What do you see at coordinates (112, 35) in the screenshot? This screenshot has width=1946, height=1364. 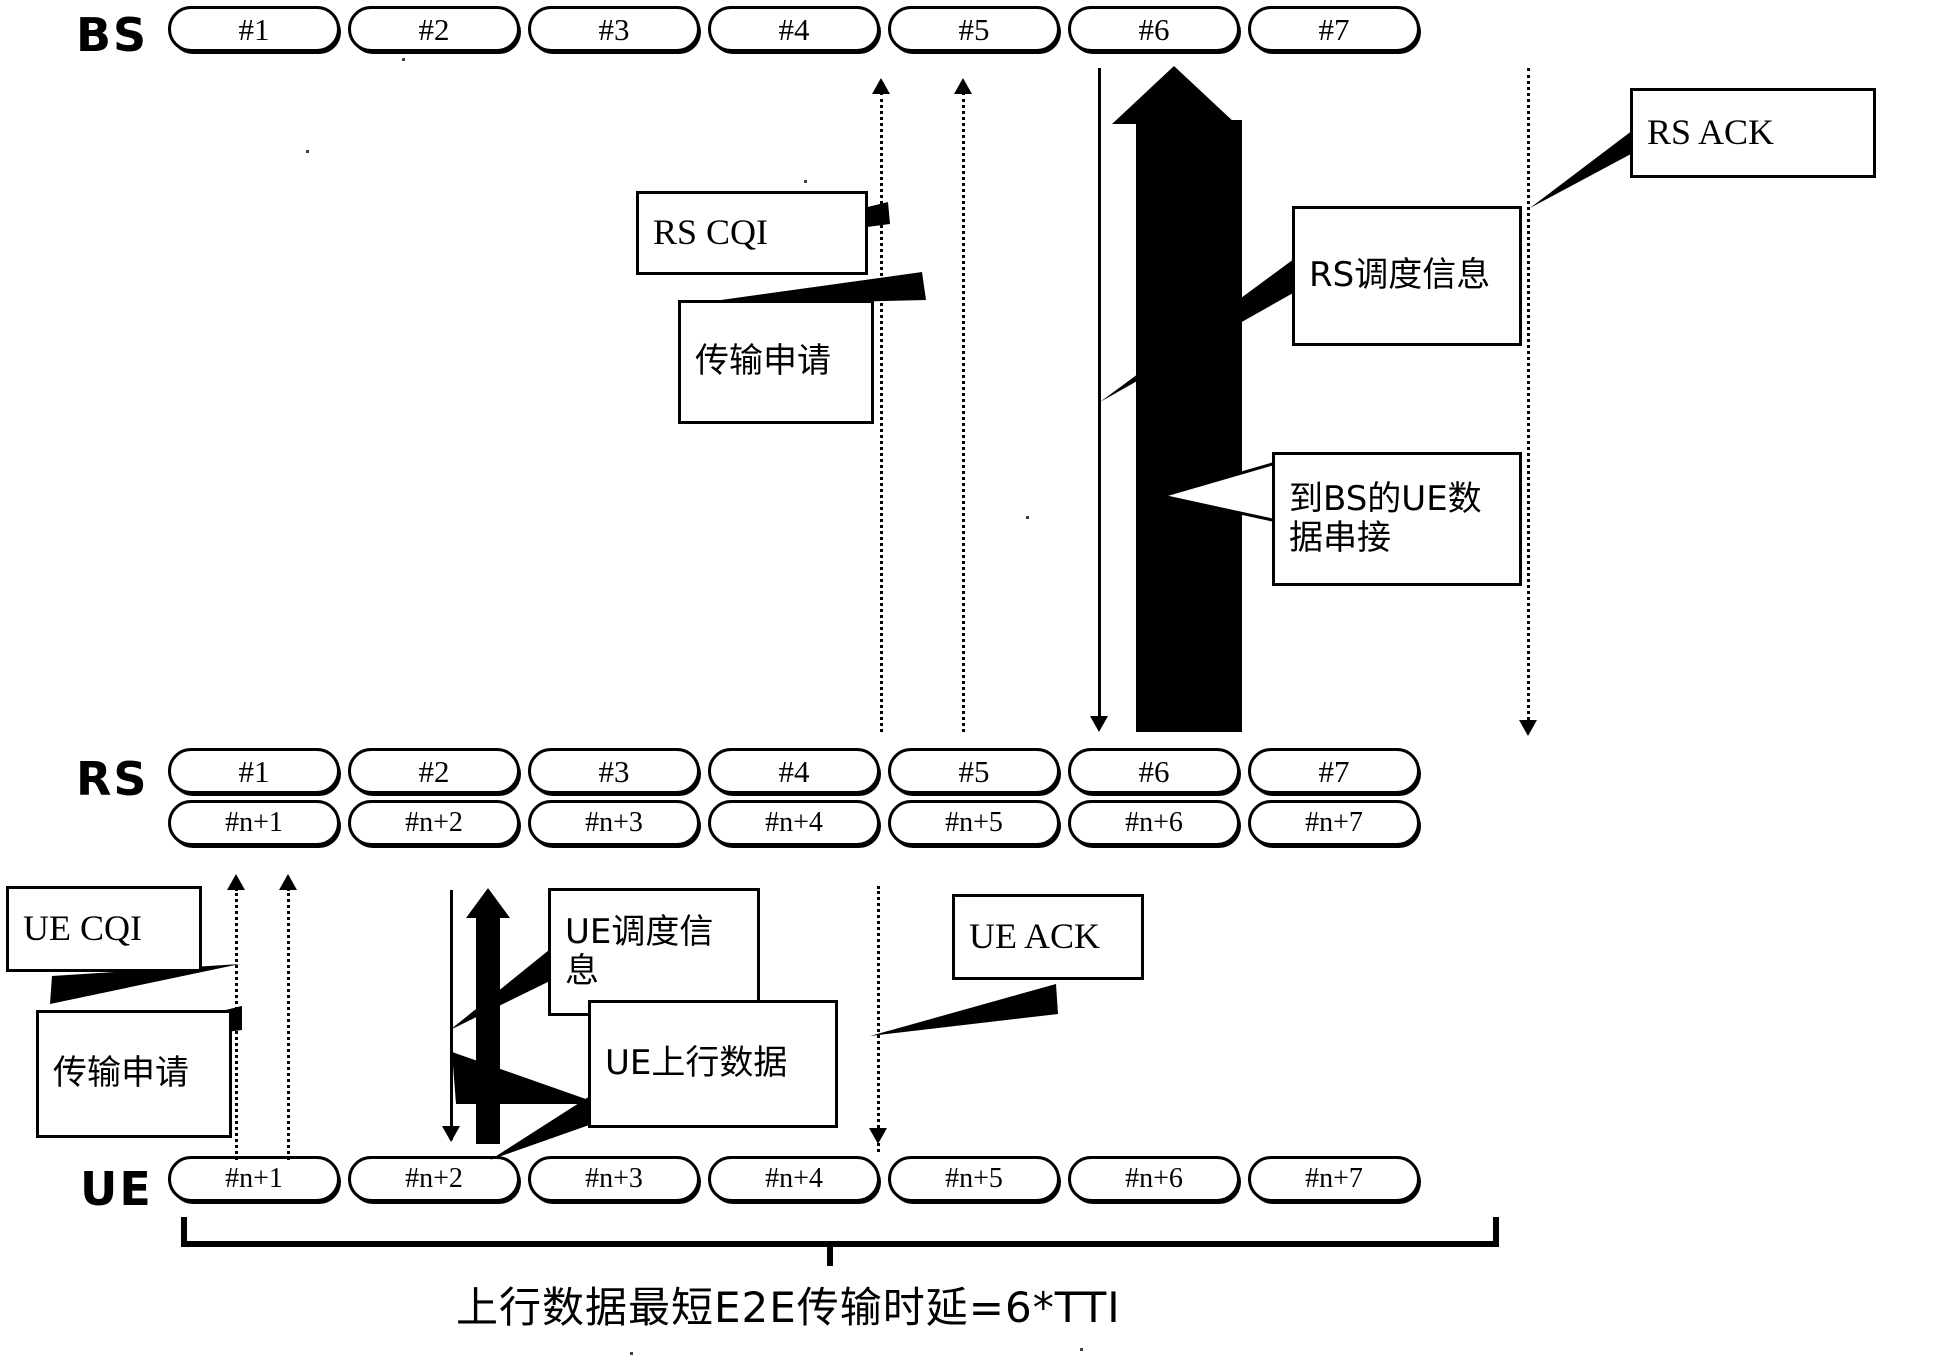 I see `row-label-bs: BS` at bounding box center [112, 35].